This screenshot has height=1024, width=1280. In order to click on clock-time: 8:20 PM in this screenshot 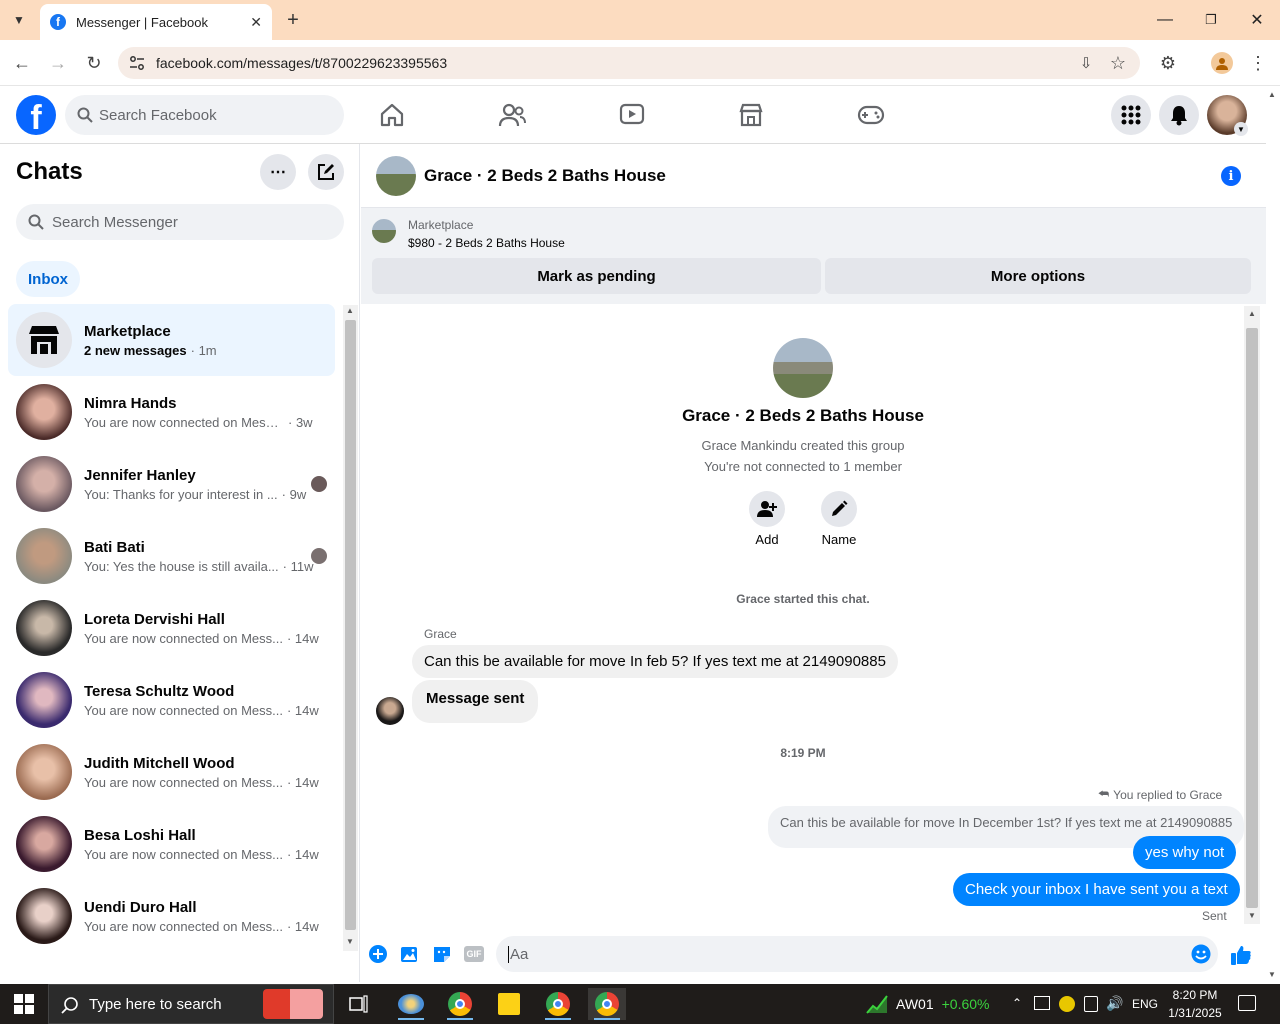, I will do `click(1195, 995)`.